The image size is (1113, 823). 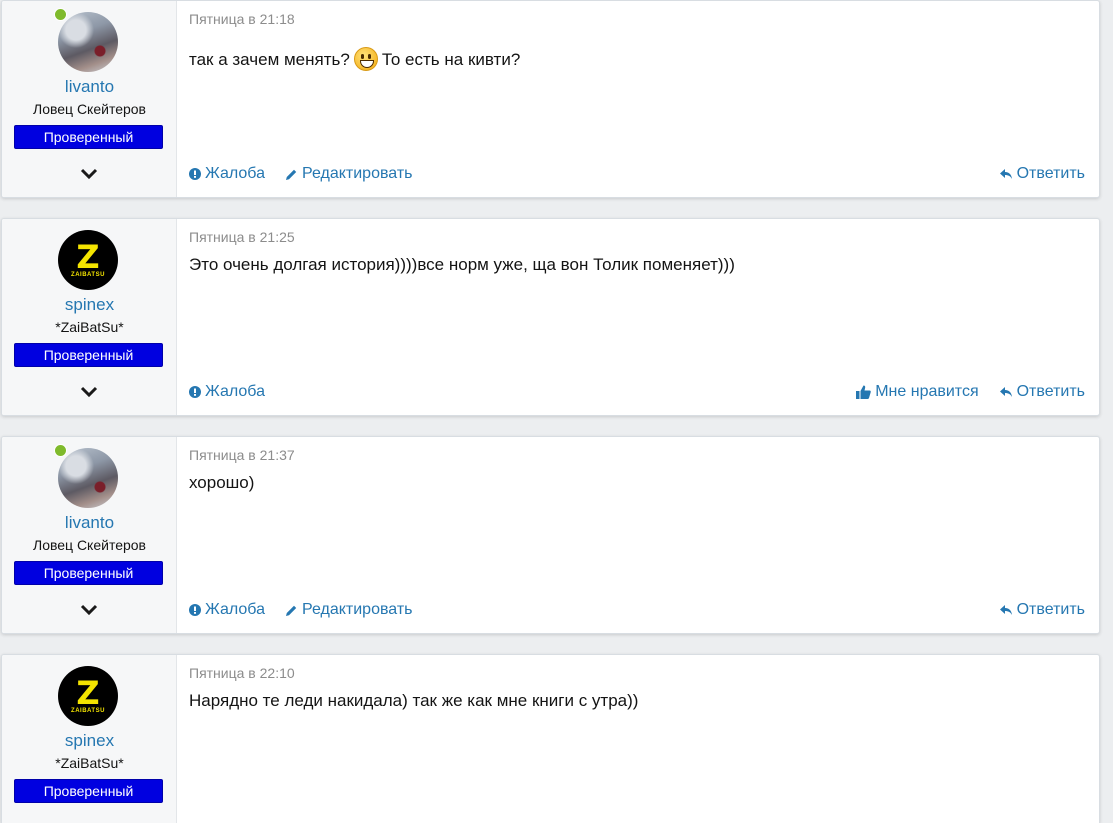 I want to click on post-message: так а зачем менять? То есть на кивти?, so click(x=354, y=59).